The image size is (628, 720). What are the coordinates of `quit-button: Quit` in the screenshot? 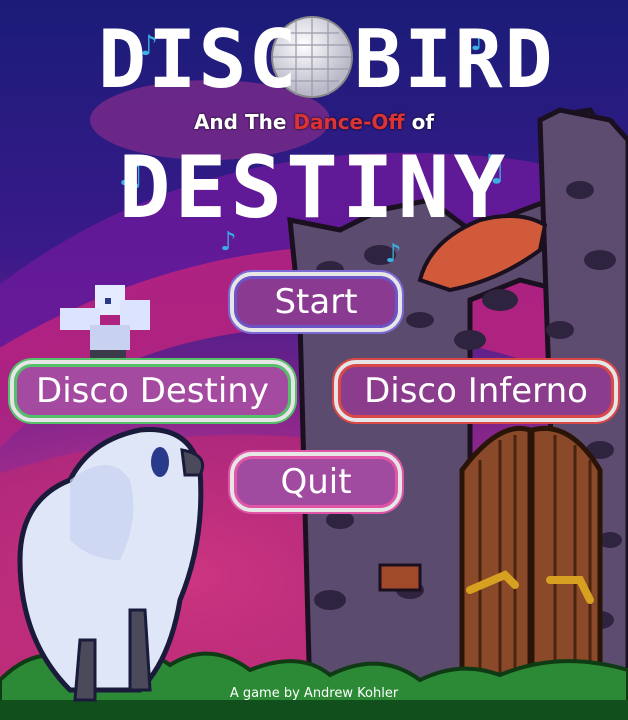 It's located at (316, 482).